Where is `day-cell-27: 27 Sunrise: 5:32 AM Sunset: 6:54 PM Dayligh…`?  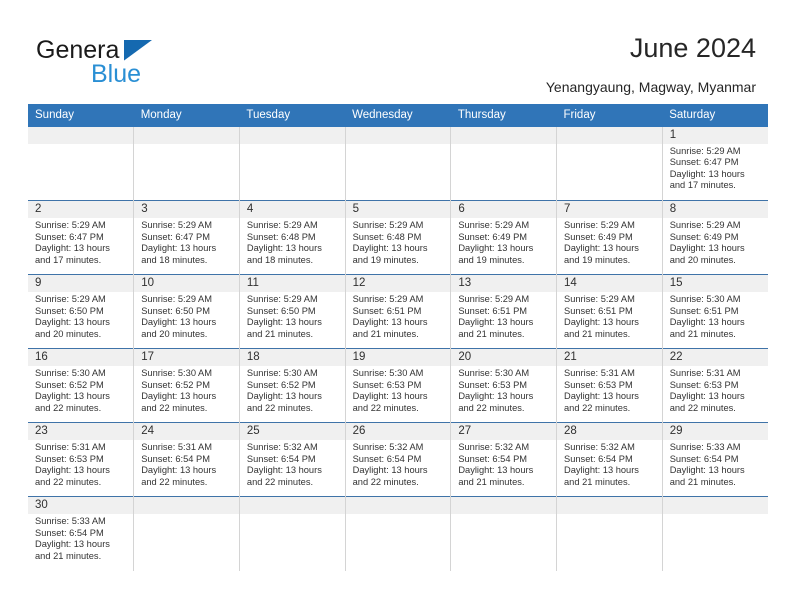
day-cell-27: 27 Sunrise: 5:32 AM Sunset: 6:54 PM Dayligh… is located at coordinates (504, 459).